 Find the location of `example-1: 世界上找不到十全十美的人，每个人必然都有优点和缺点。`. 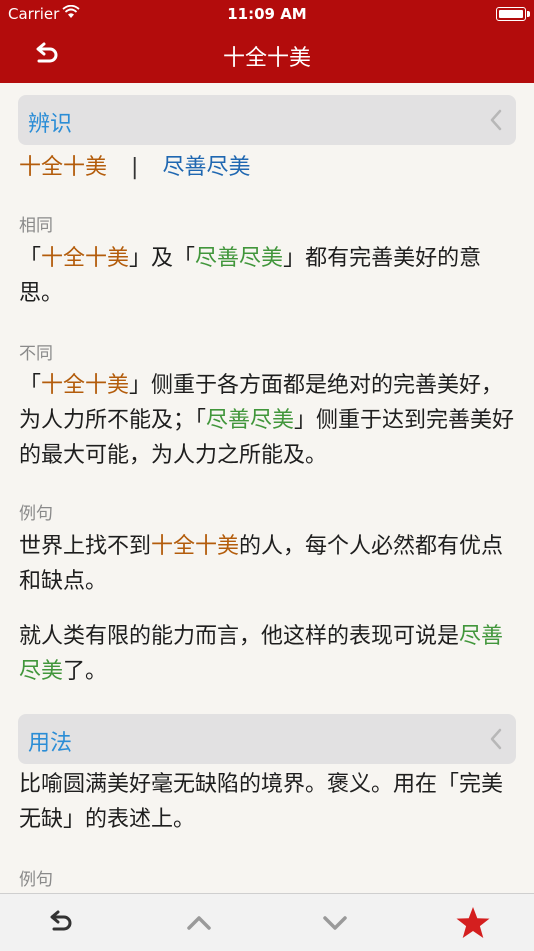

example-1: 世界上找不到十全十美的人，每个人必然都有优点和缺点。 is located at coordinates (261, 564).